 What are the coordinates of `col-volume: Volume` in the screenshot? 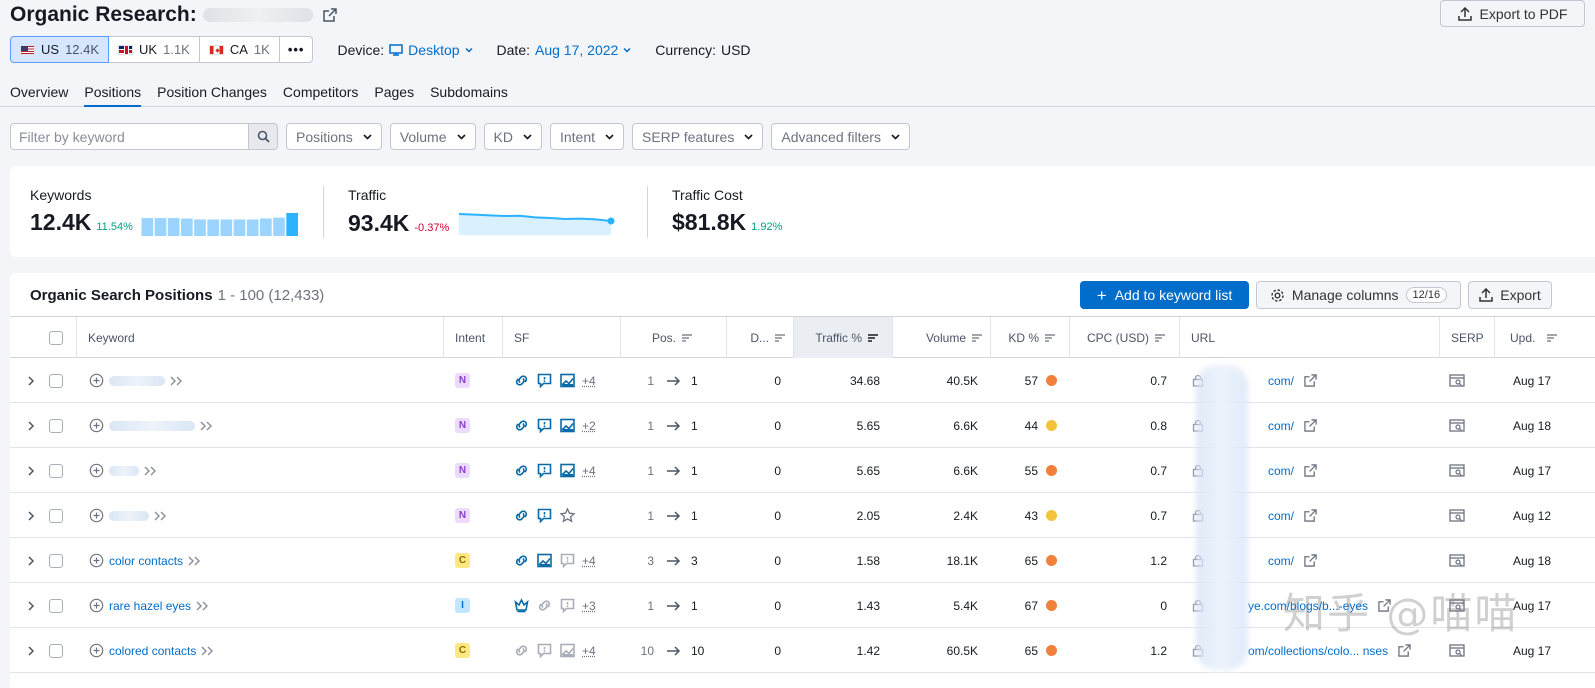 It's located at (941, 337).